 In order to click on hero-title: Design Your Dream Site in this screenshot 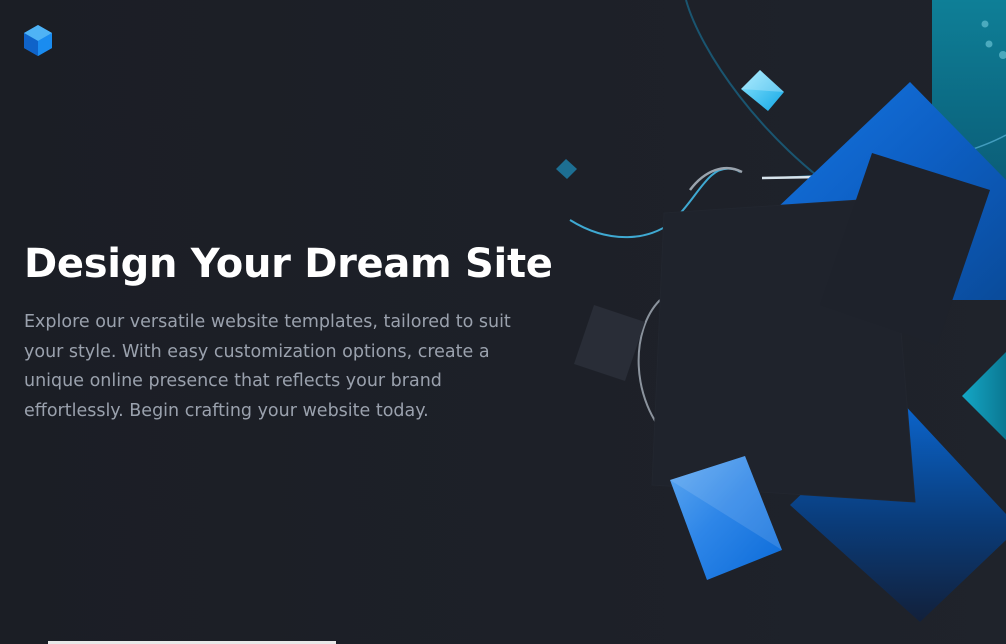, I will do `click(288, 264)`.